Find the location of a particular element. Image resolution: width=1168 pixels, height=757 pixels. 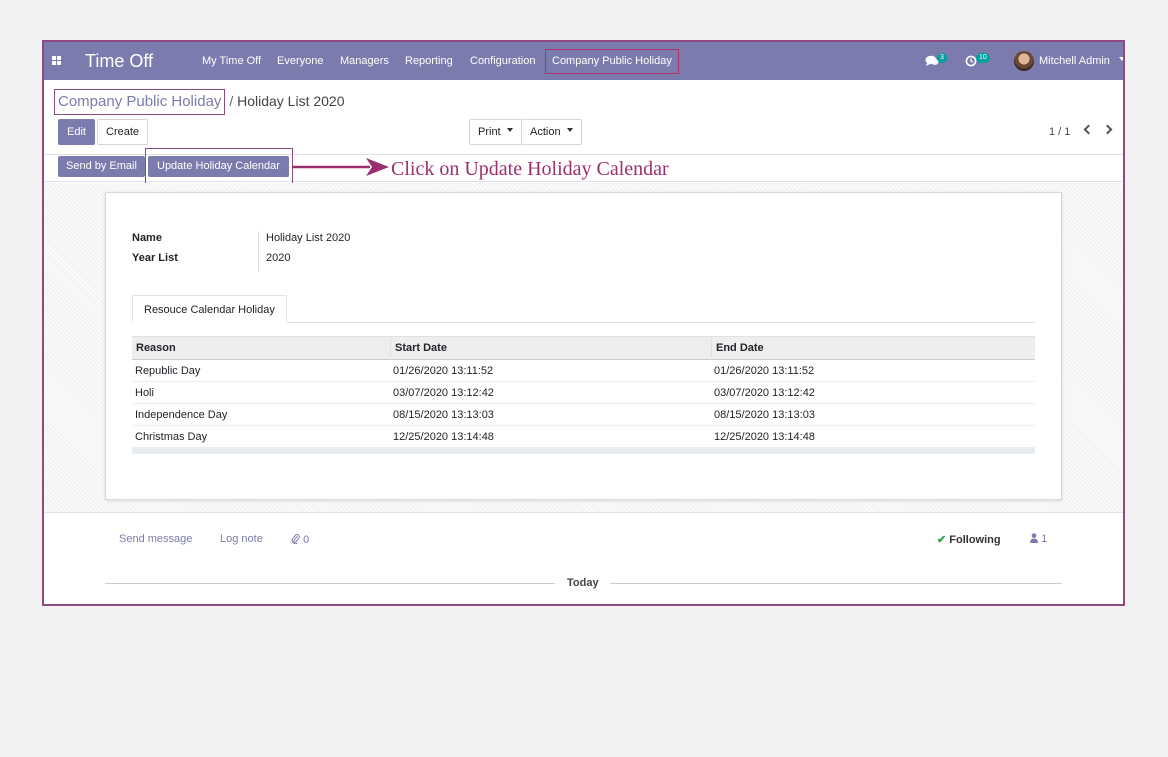

menu-reporting: Reporting is located at coordinates (429, 61).